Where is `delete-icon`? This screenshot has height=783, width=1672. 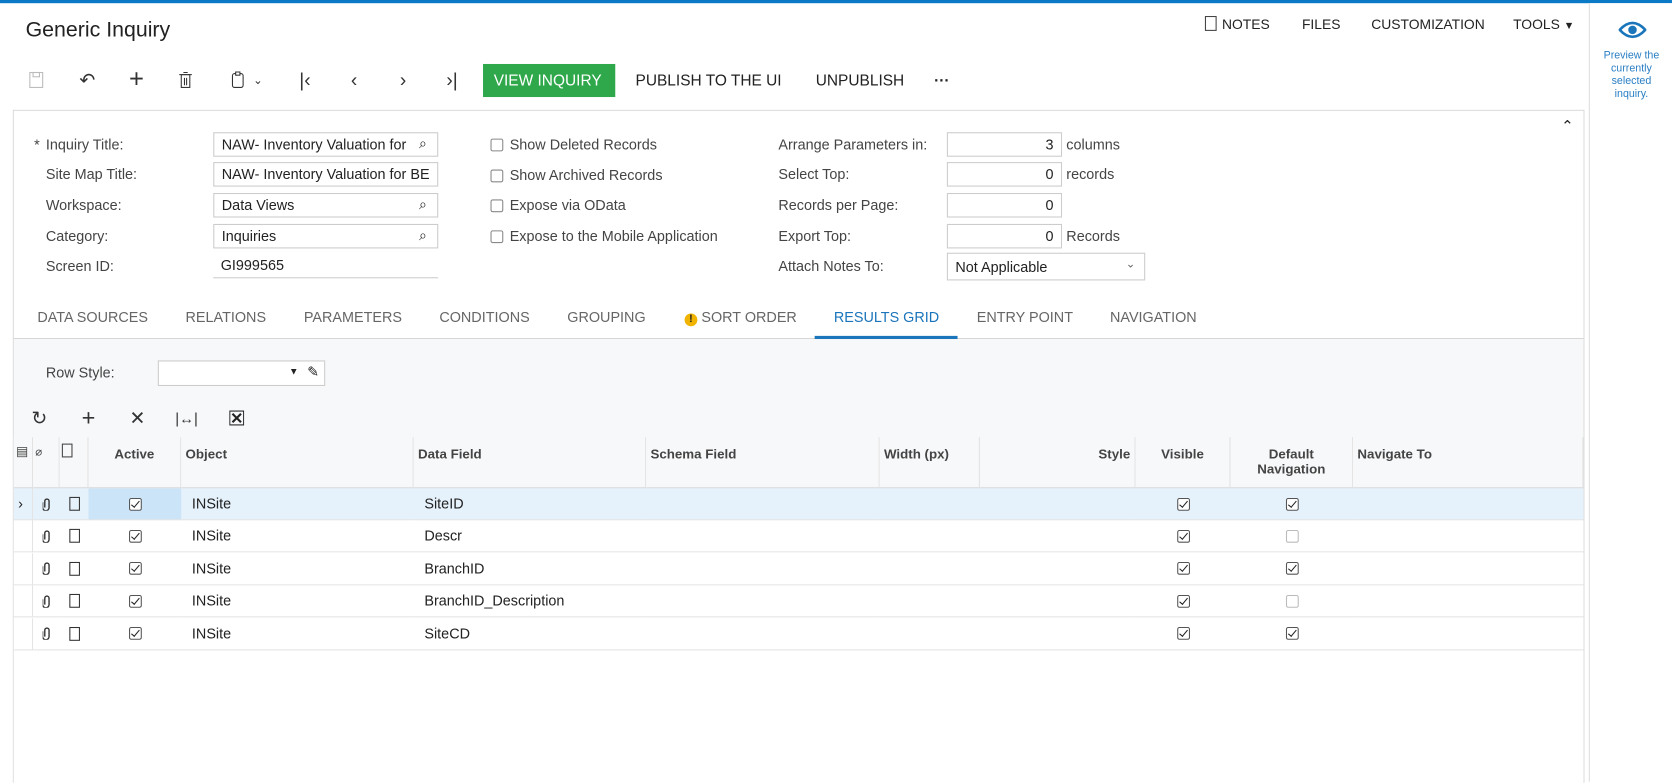
delete-icon is located at coordinates (186, 79).